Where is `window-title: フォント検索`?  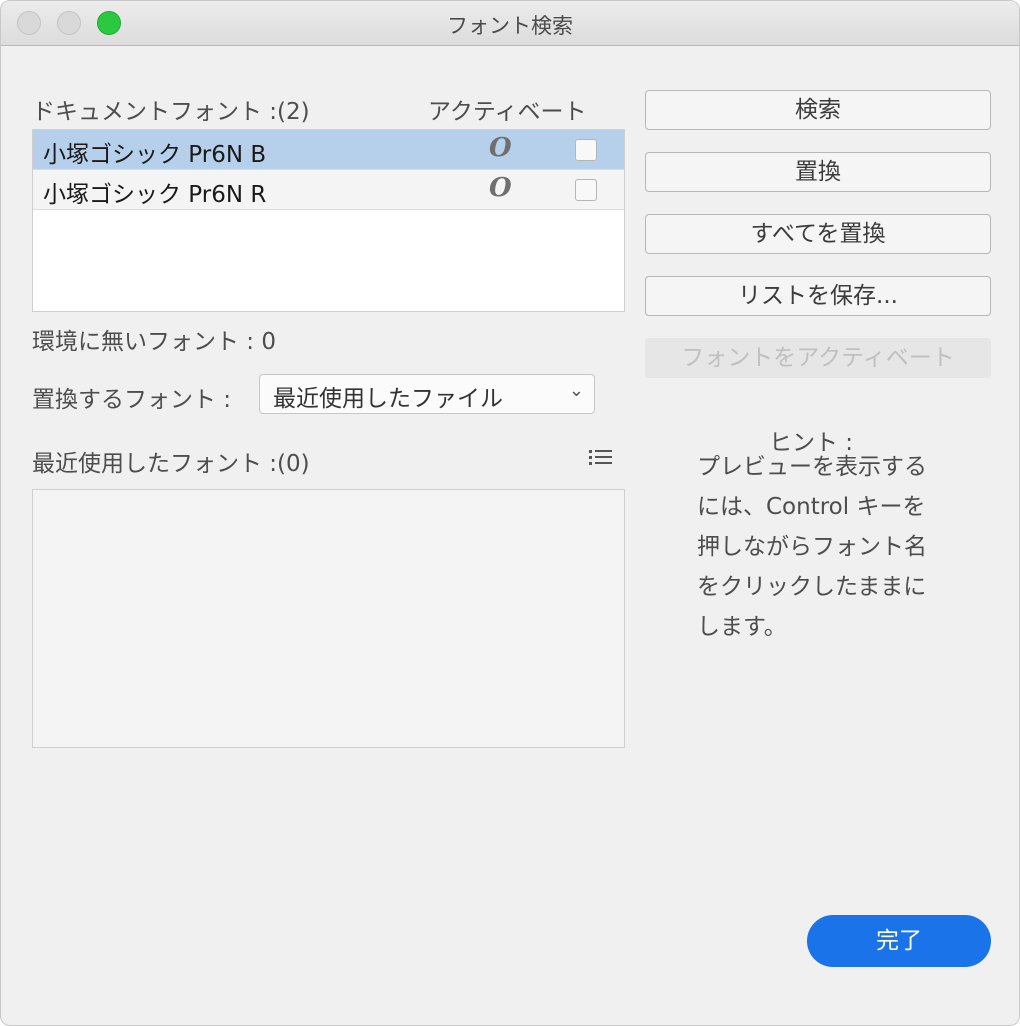
window-title: フォント検索 is located at coordinates (510, 26).